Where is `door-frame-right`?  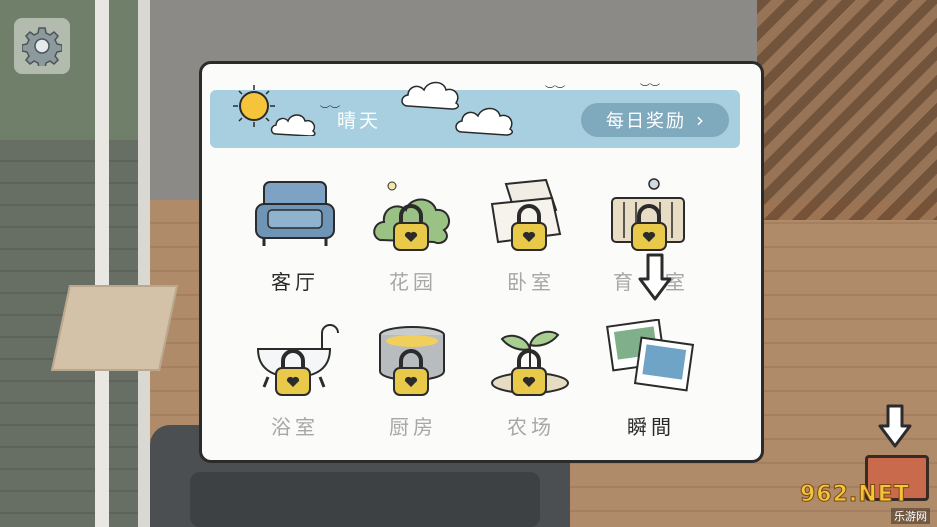 door-frame-right is located at coordinates (144, 263).